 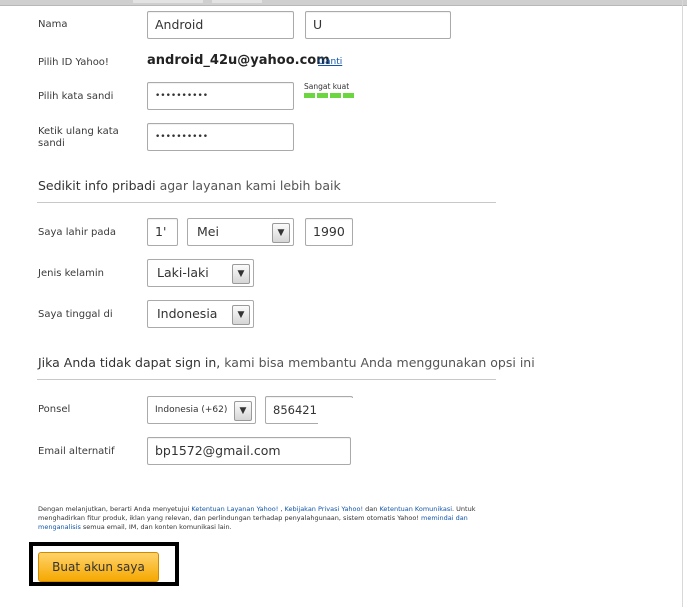 I want to click on privacy-policy-link: Kebijakan Privasi Yahoo!, so click(x=324, y=509).